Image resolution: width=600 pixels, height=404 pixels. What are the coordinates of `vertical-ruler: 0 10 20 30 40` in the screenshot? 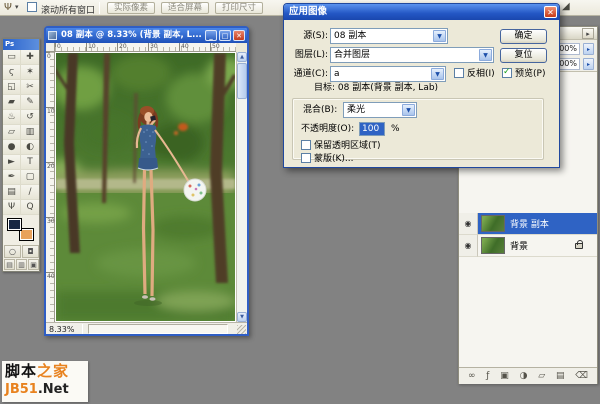 It's located at (50, 187).